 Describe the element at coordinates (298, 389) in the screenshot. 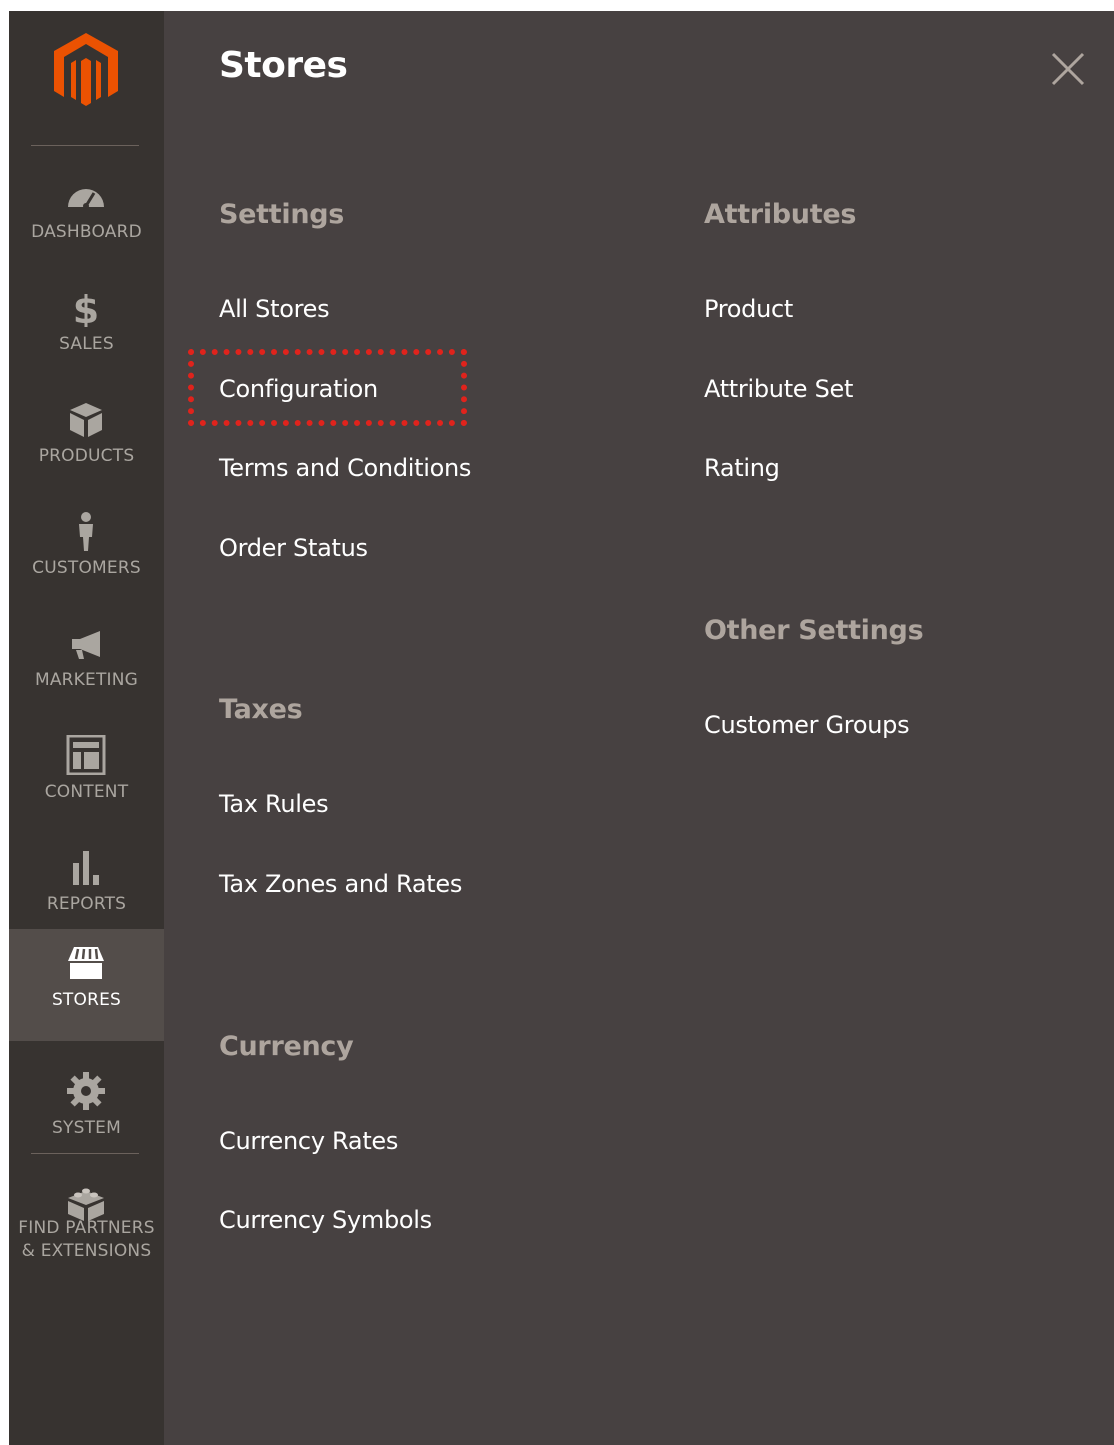

I see `menu-link-configuration: Configuration` at that location.